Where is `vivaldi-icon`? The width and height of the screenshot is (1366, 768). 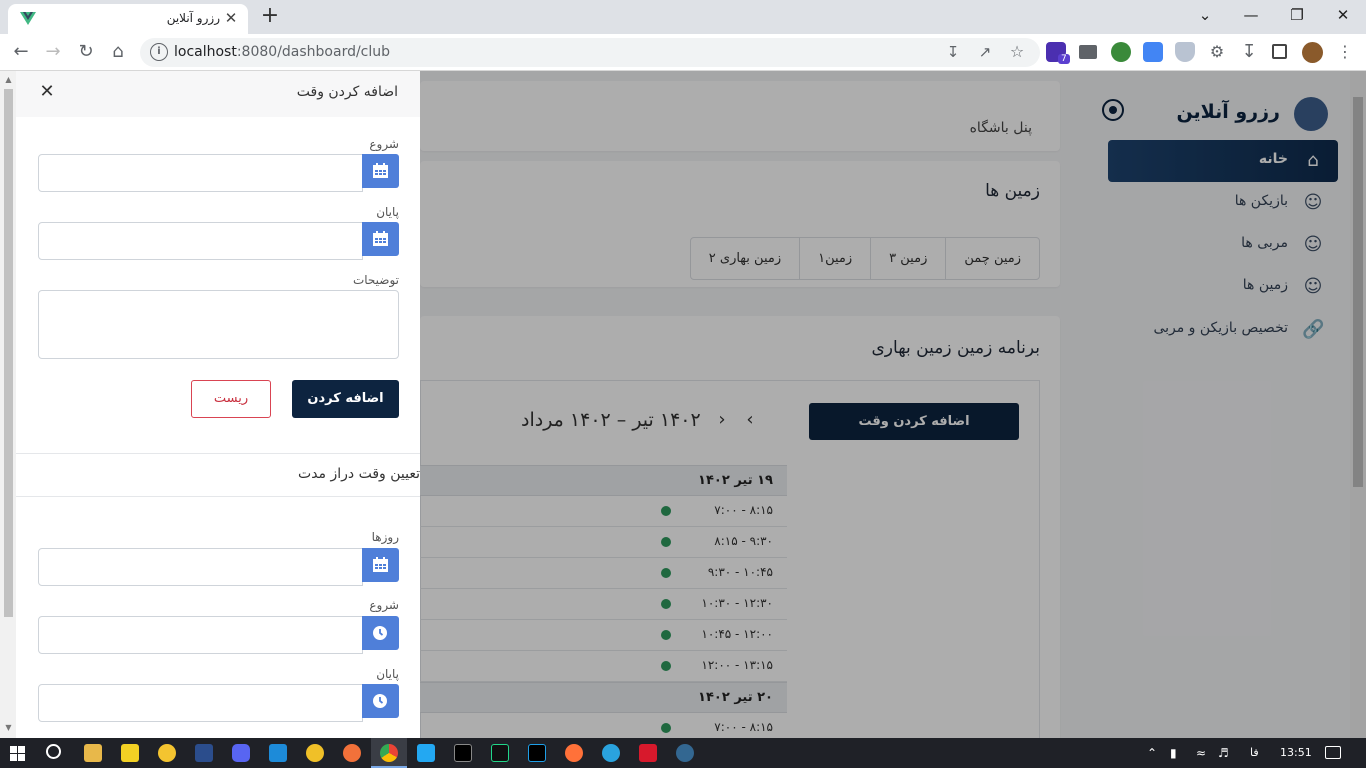
vivaldi-icon is located at coordinates (648, 753).